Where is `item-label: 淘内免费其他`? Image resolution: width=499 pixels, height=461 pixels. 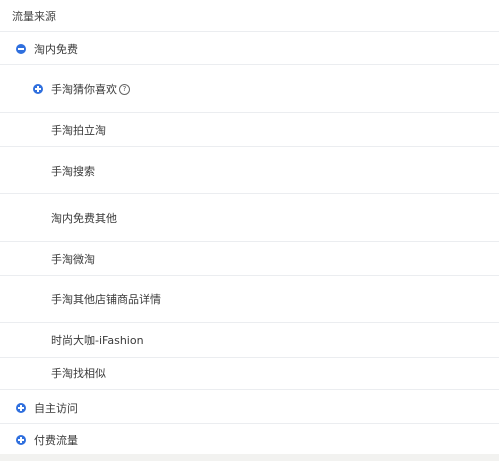 item-label: 淘内免费其他 is located at coordinates (84, 218).